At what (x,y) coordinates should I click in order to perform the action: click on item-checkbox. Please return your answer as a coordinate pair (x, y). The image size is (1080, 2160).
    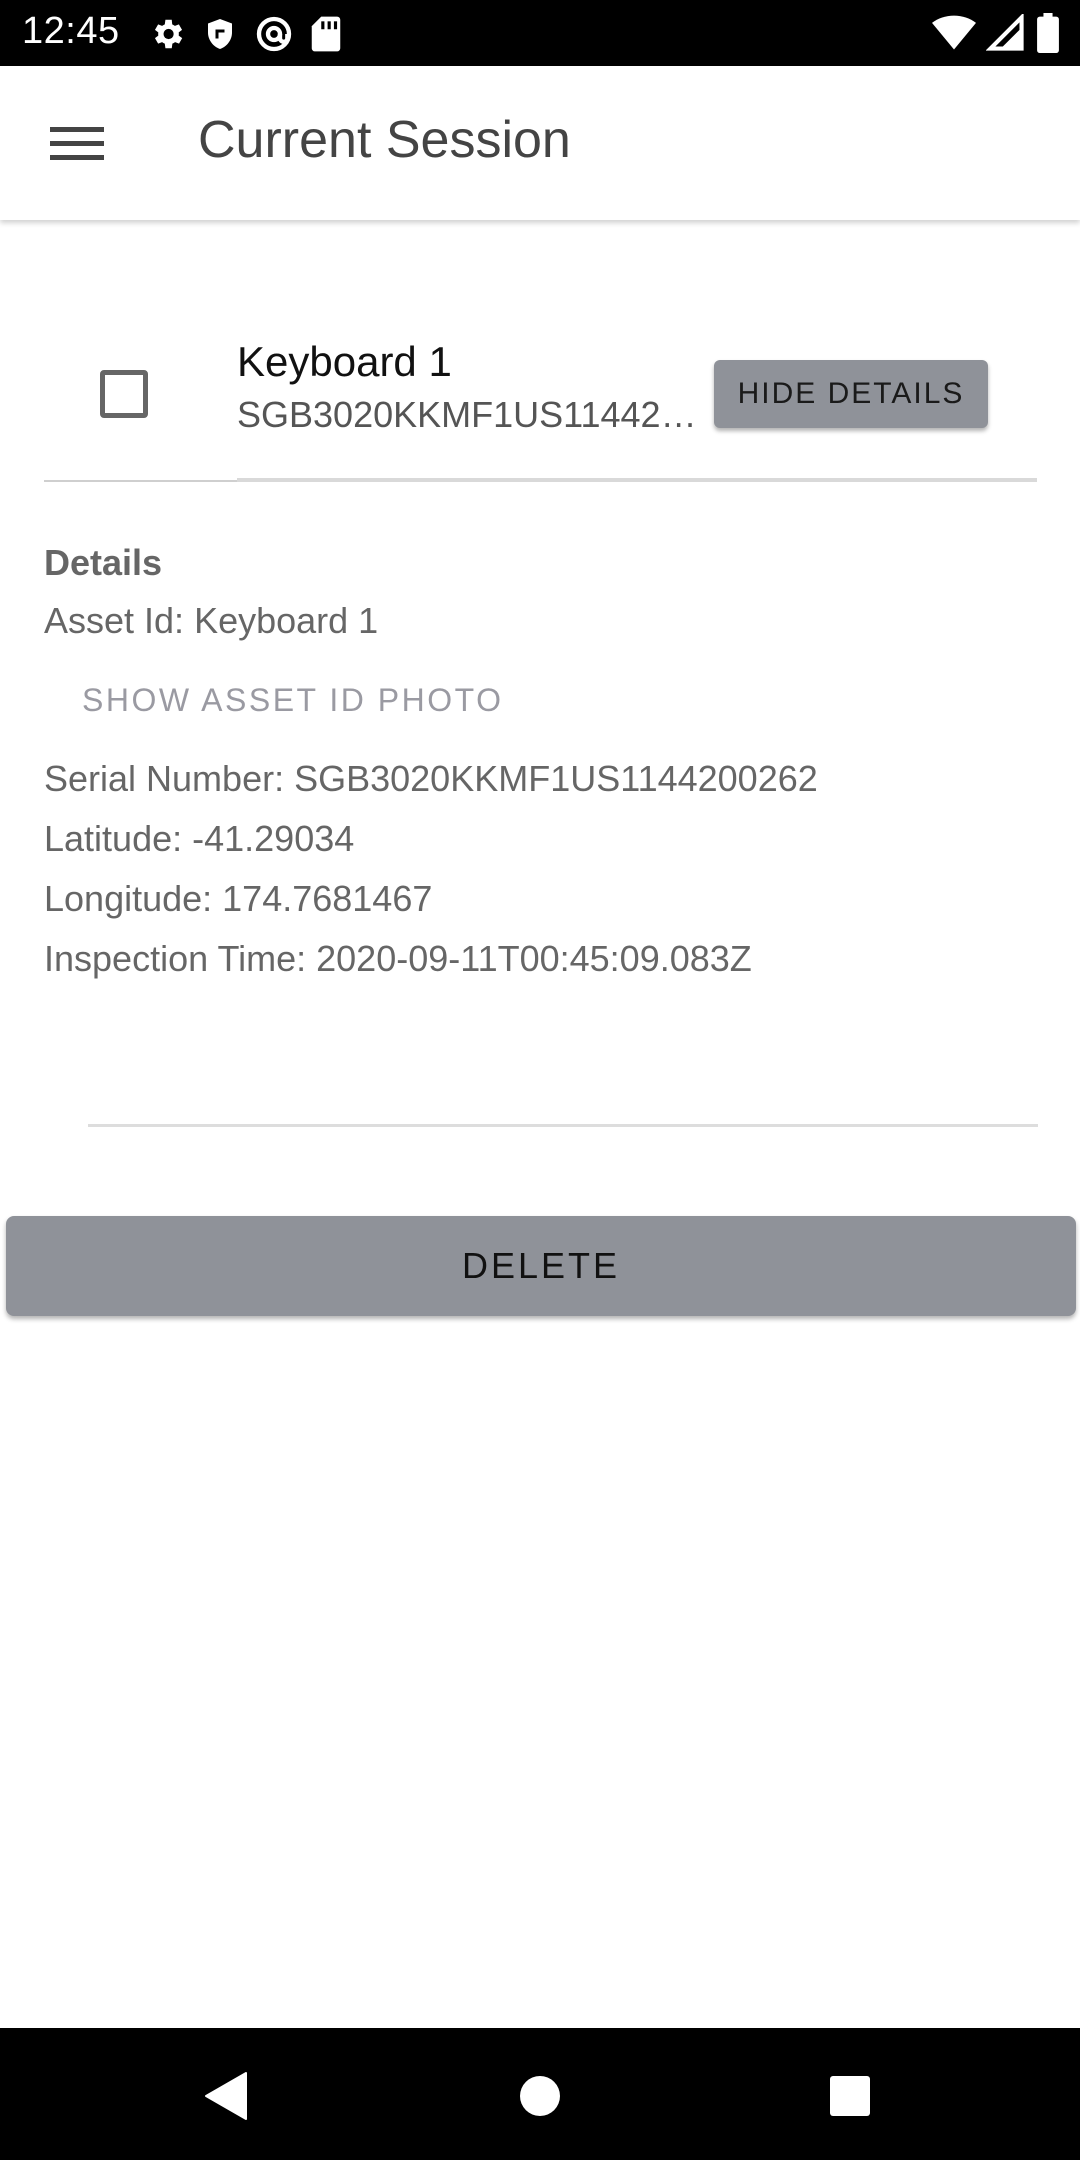
    Looking at the image, I should click on (124, 394).